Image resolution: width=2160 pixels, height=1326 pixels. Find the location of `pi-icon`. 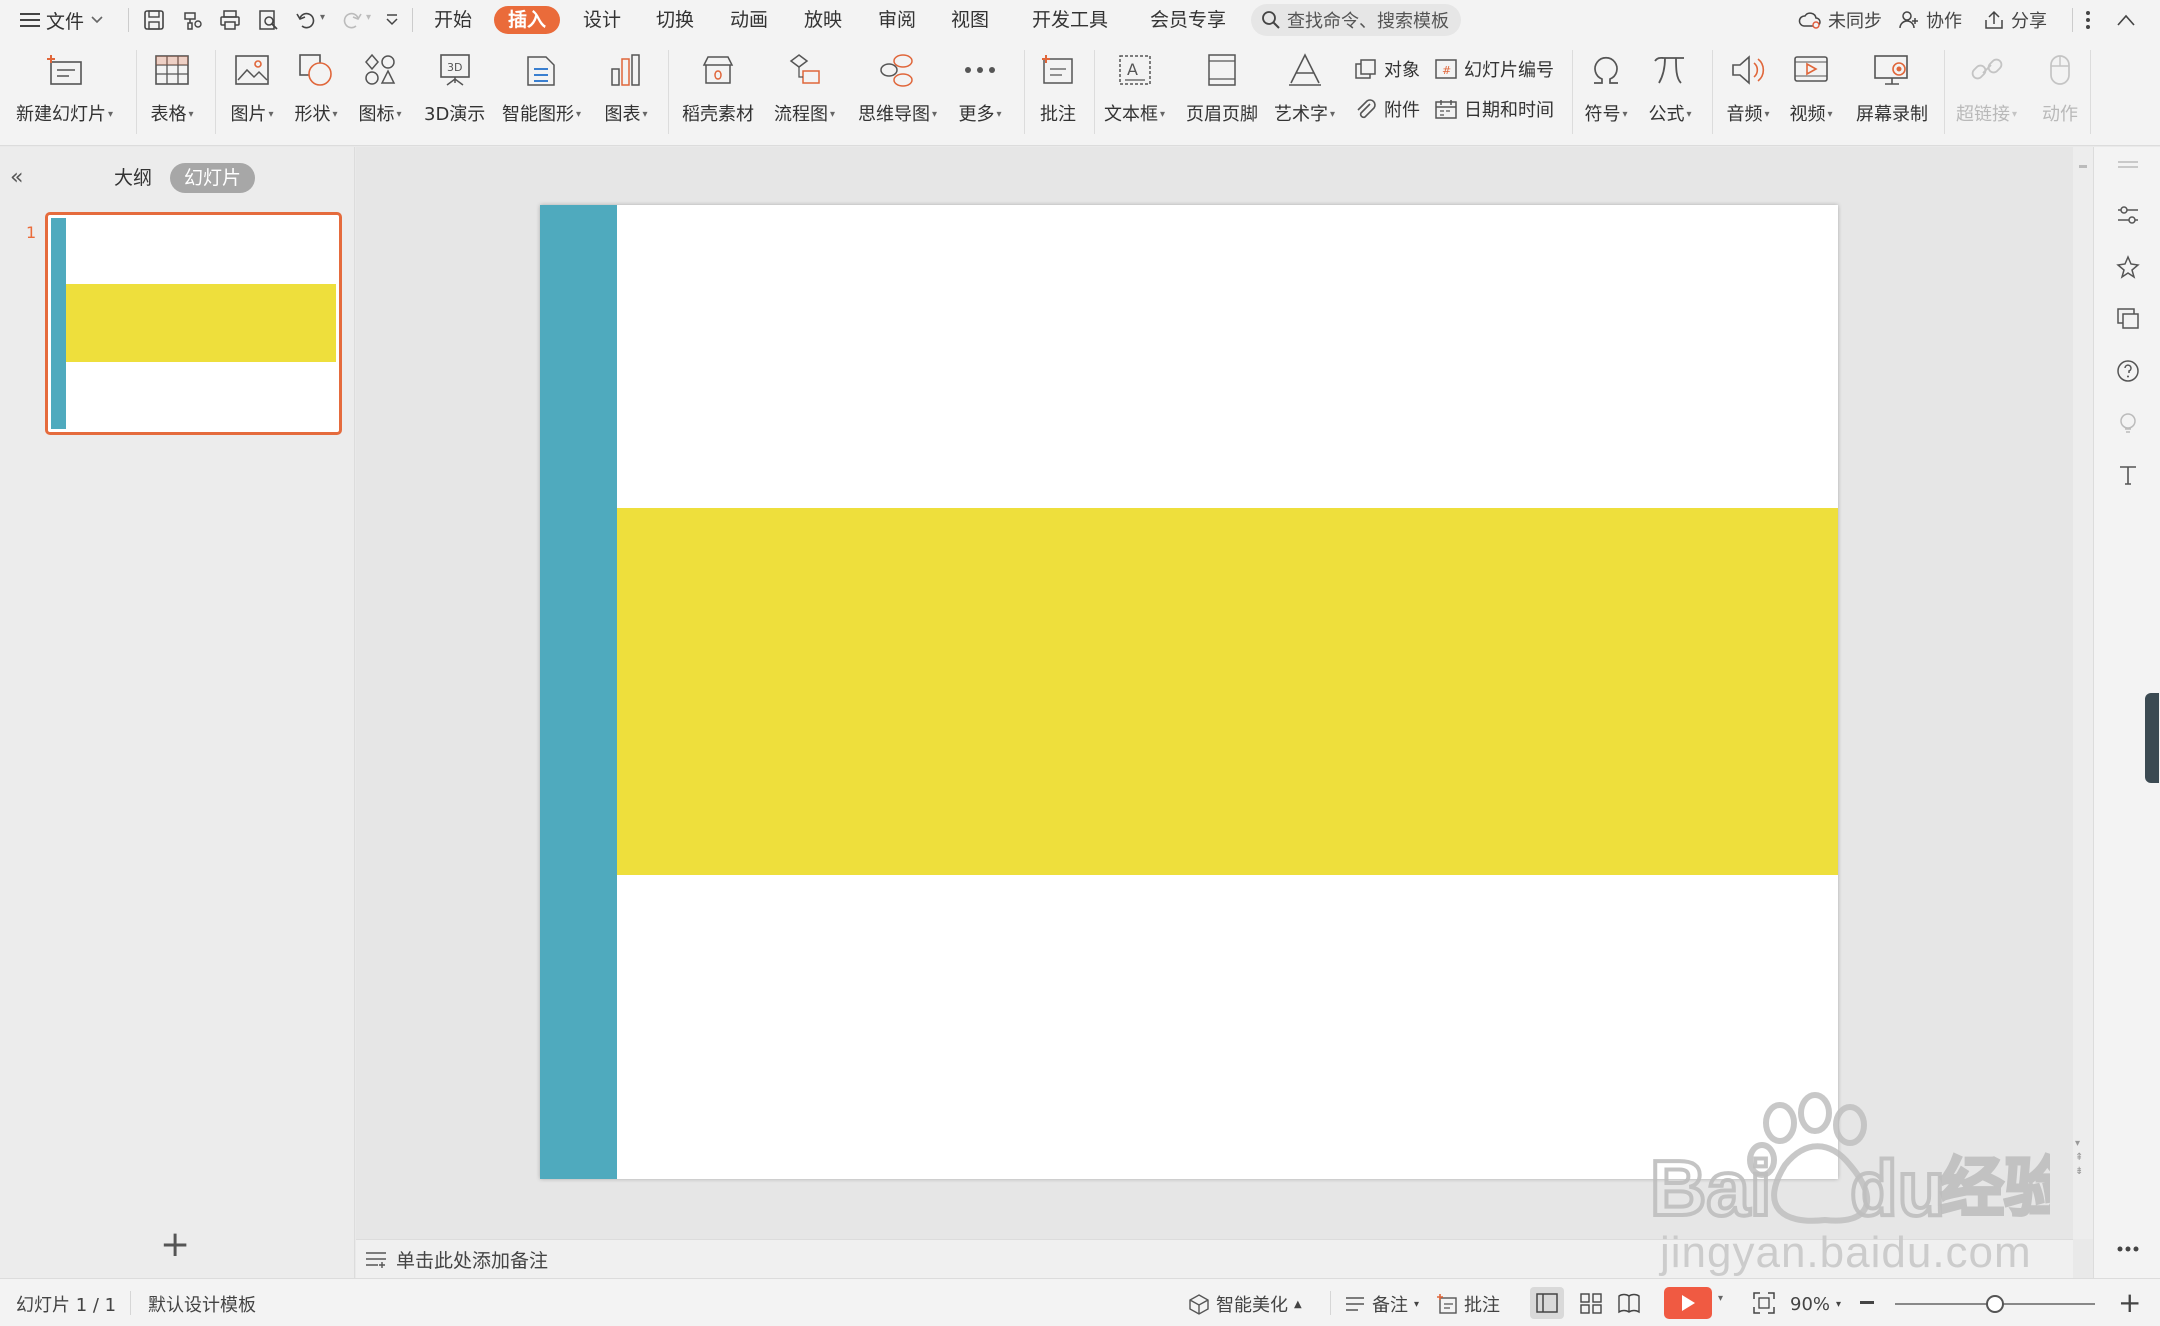

pi-icon is located at coordinates (1670, 70).